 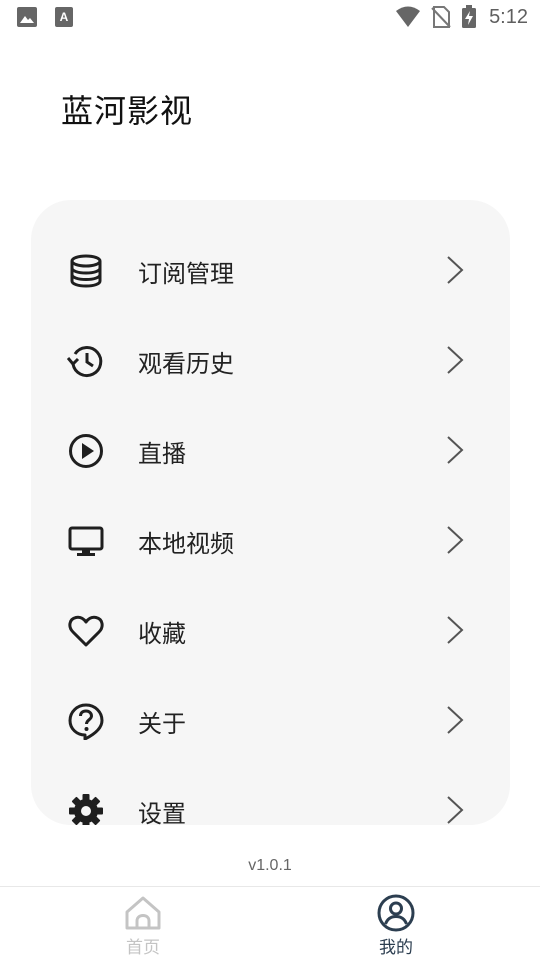 What do you see at coordinates (162, 634) in the screenshot?
I see `menu-item-label: 收藏` at bounding box center [162, 634].